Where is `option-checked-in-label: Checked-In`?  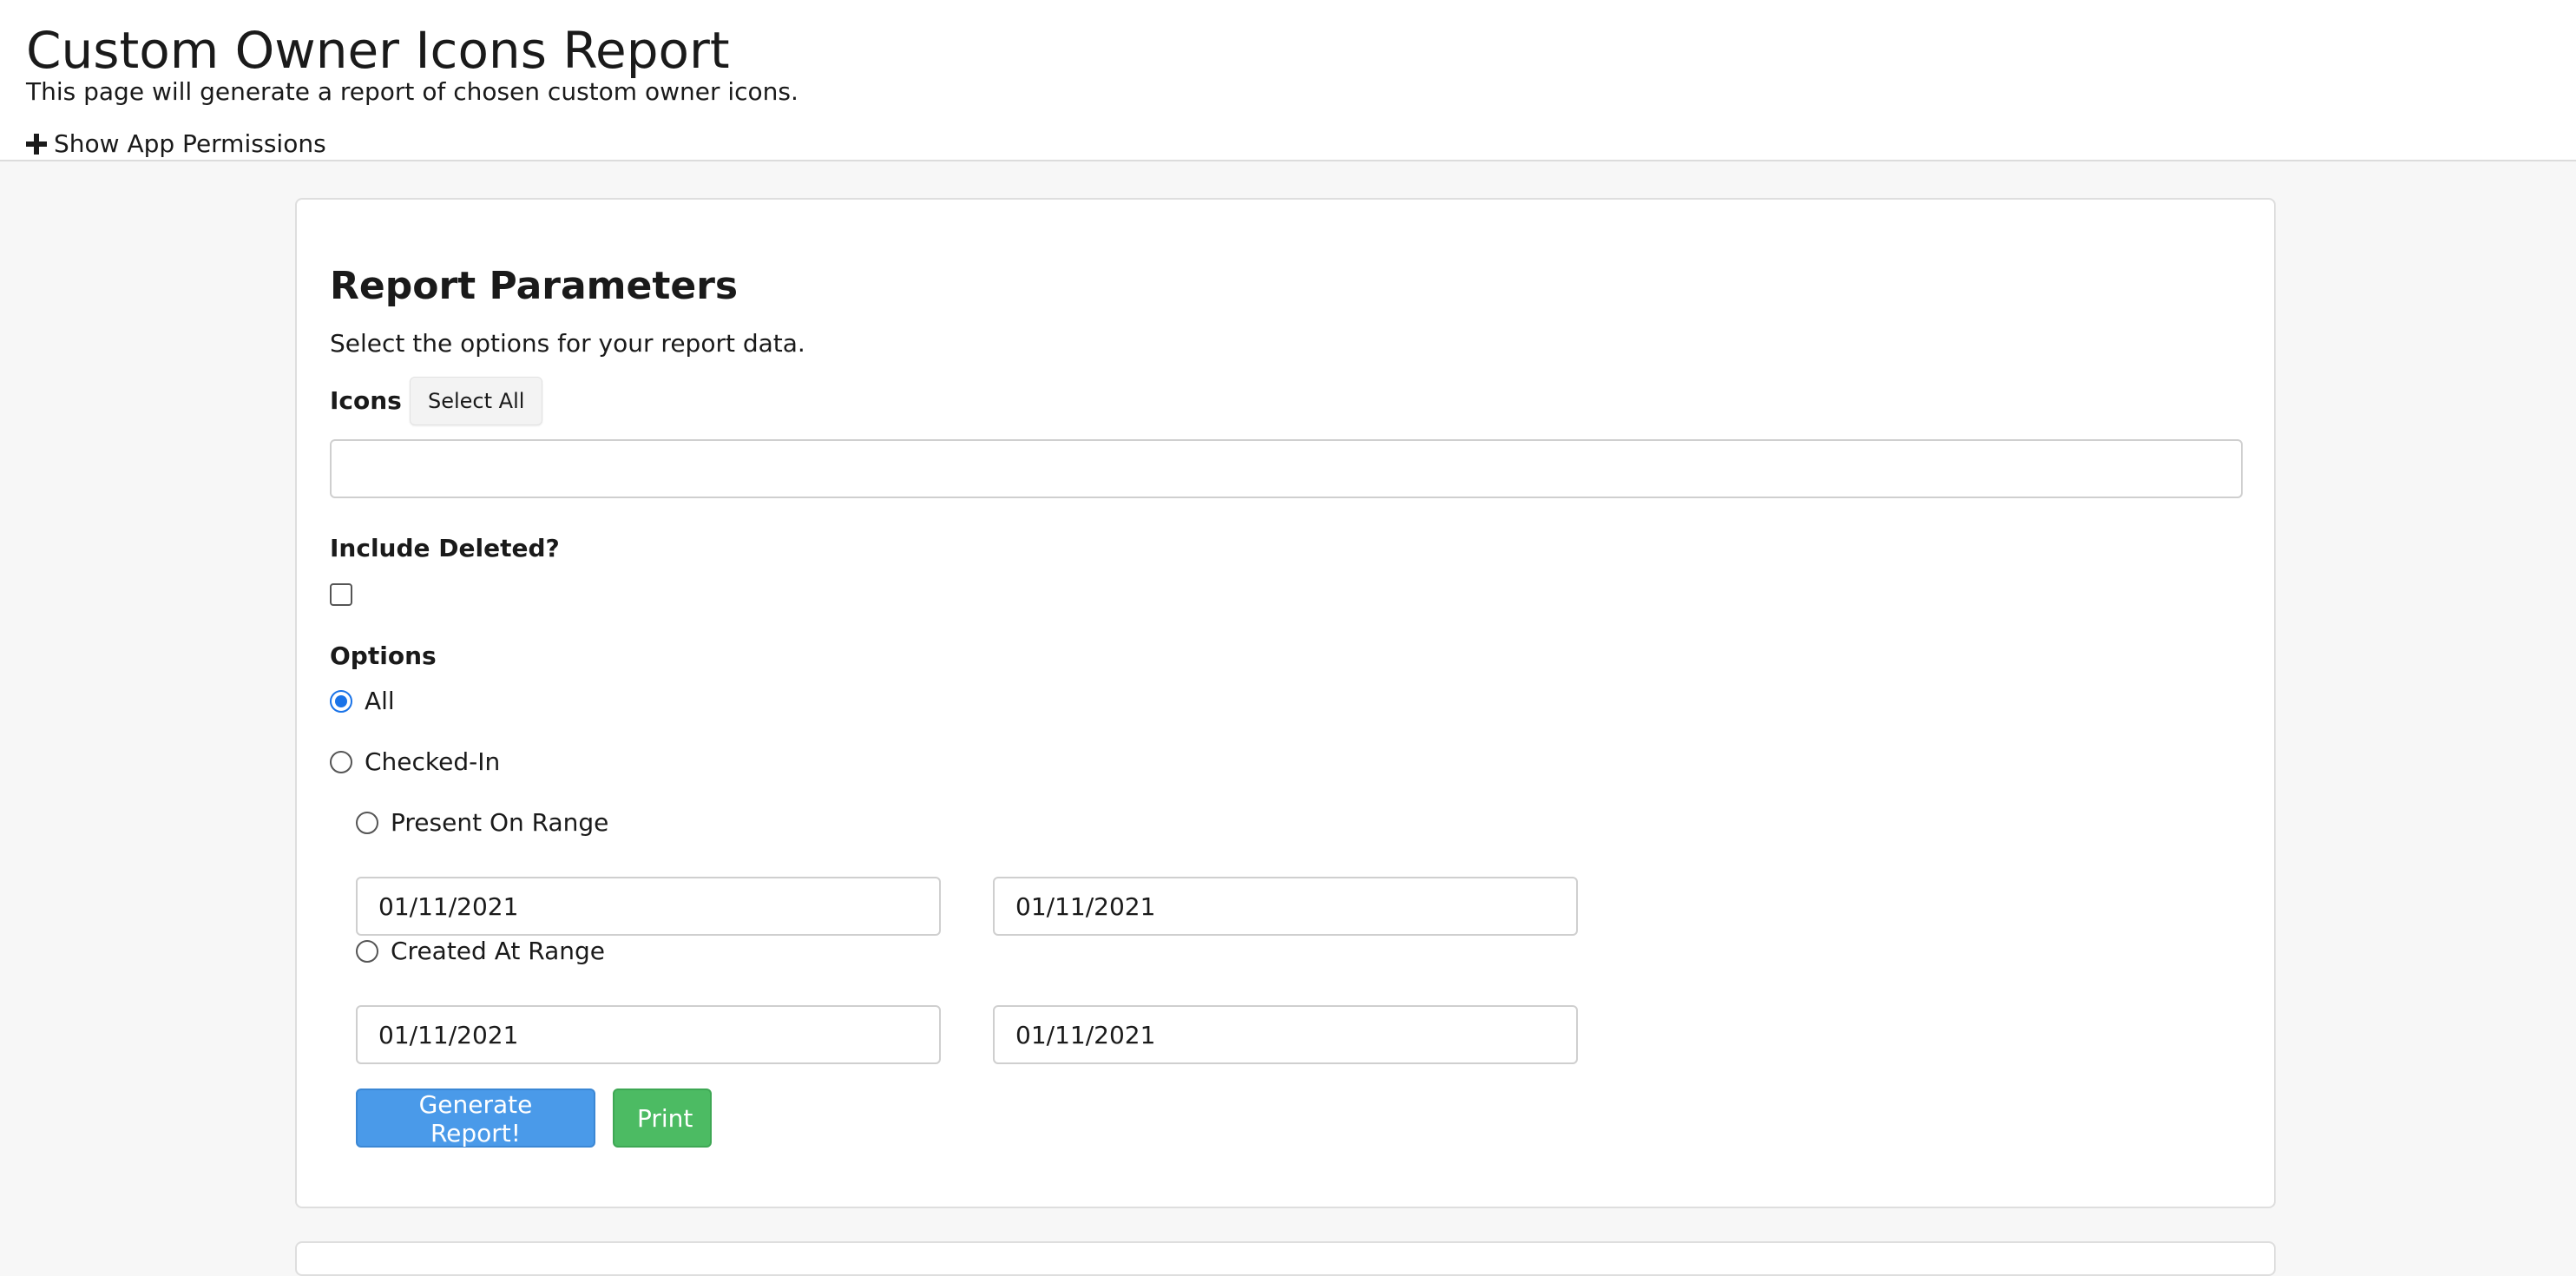
option-checked-in-label: Checked-In is located at coordinates (433, 761).